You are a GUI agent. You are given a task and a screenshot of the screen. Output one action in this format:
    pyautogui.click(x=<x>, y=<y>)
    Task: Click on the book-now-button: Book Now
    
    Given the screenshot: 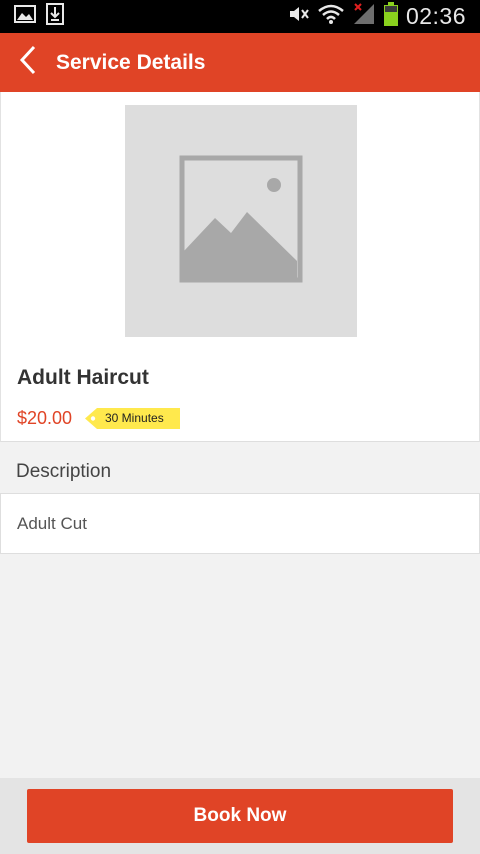 What is the action you would take?
    pyautogui.click(x=240, y=816)
    